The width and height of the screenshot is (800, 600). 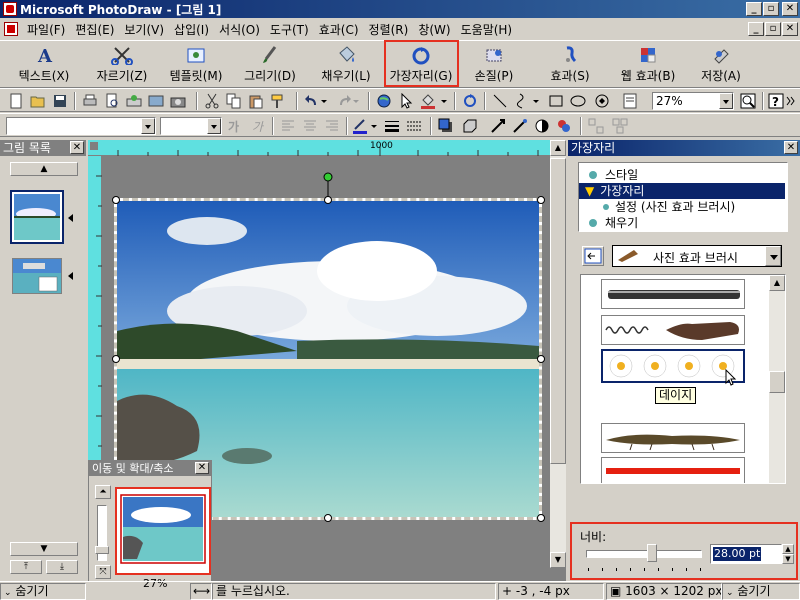 I want to click on edit-points-icon, so click(x=520, y=126).